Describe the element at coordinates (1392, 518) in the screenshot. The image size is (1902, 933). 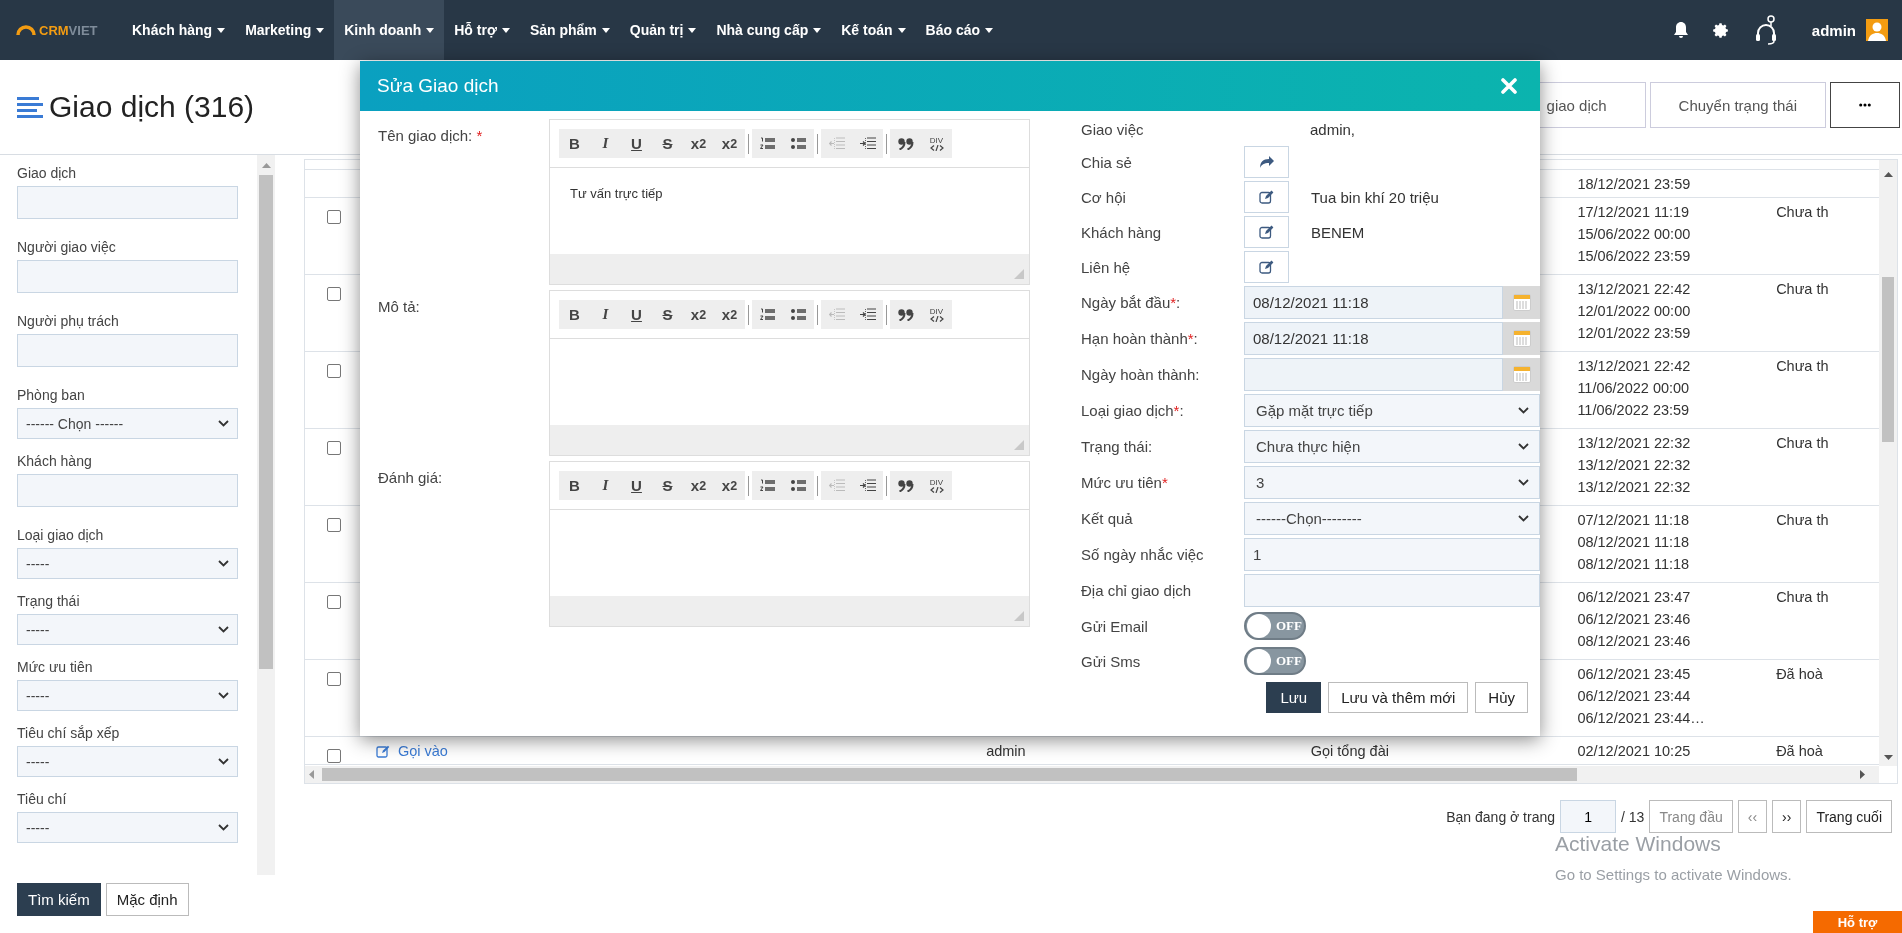
I see `dropdown: ------Chọn--------` at that location.